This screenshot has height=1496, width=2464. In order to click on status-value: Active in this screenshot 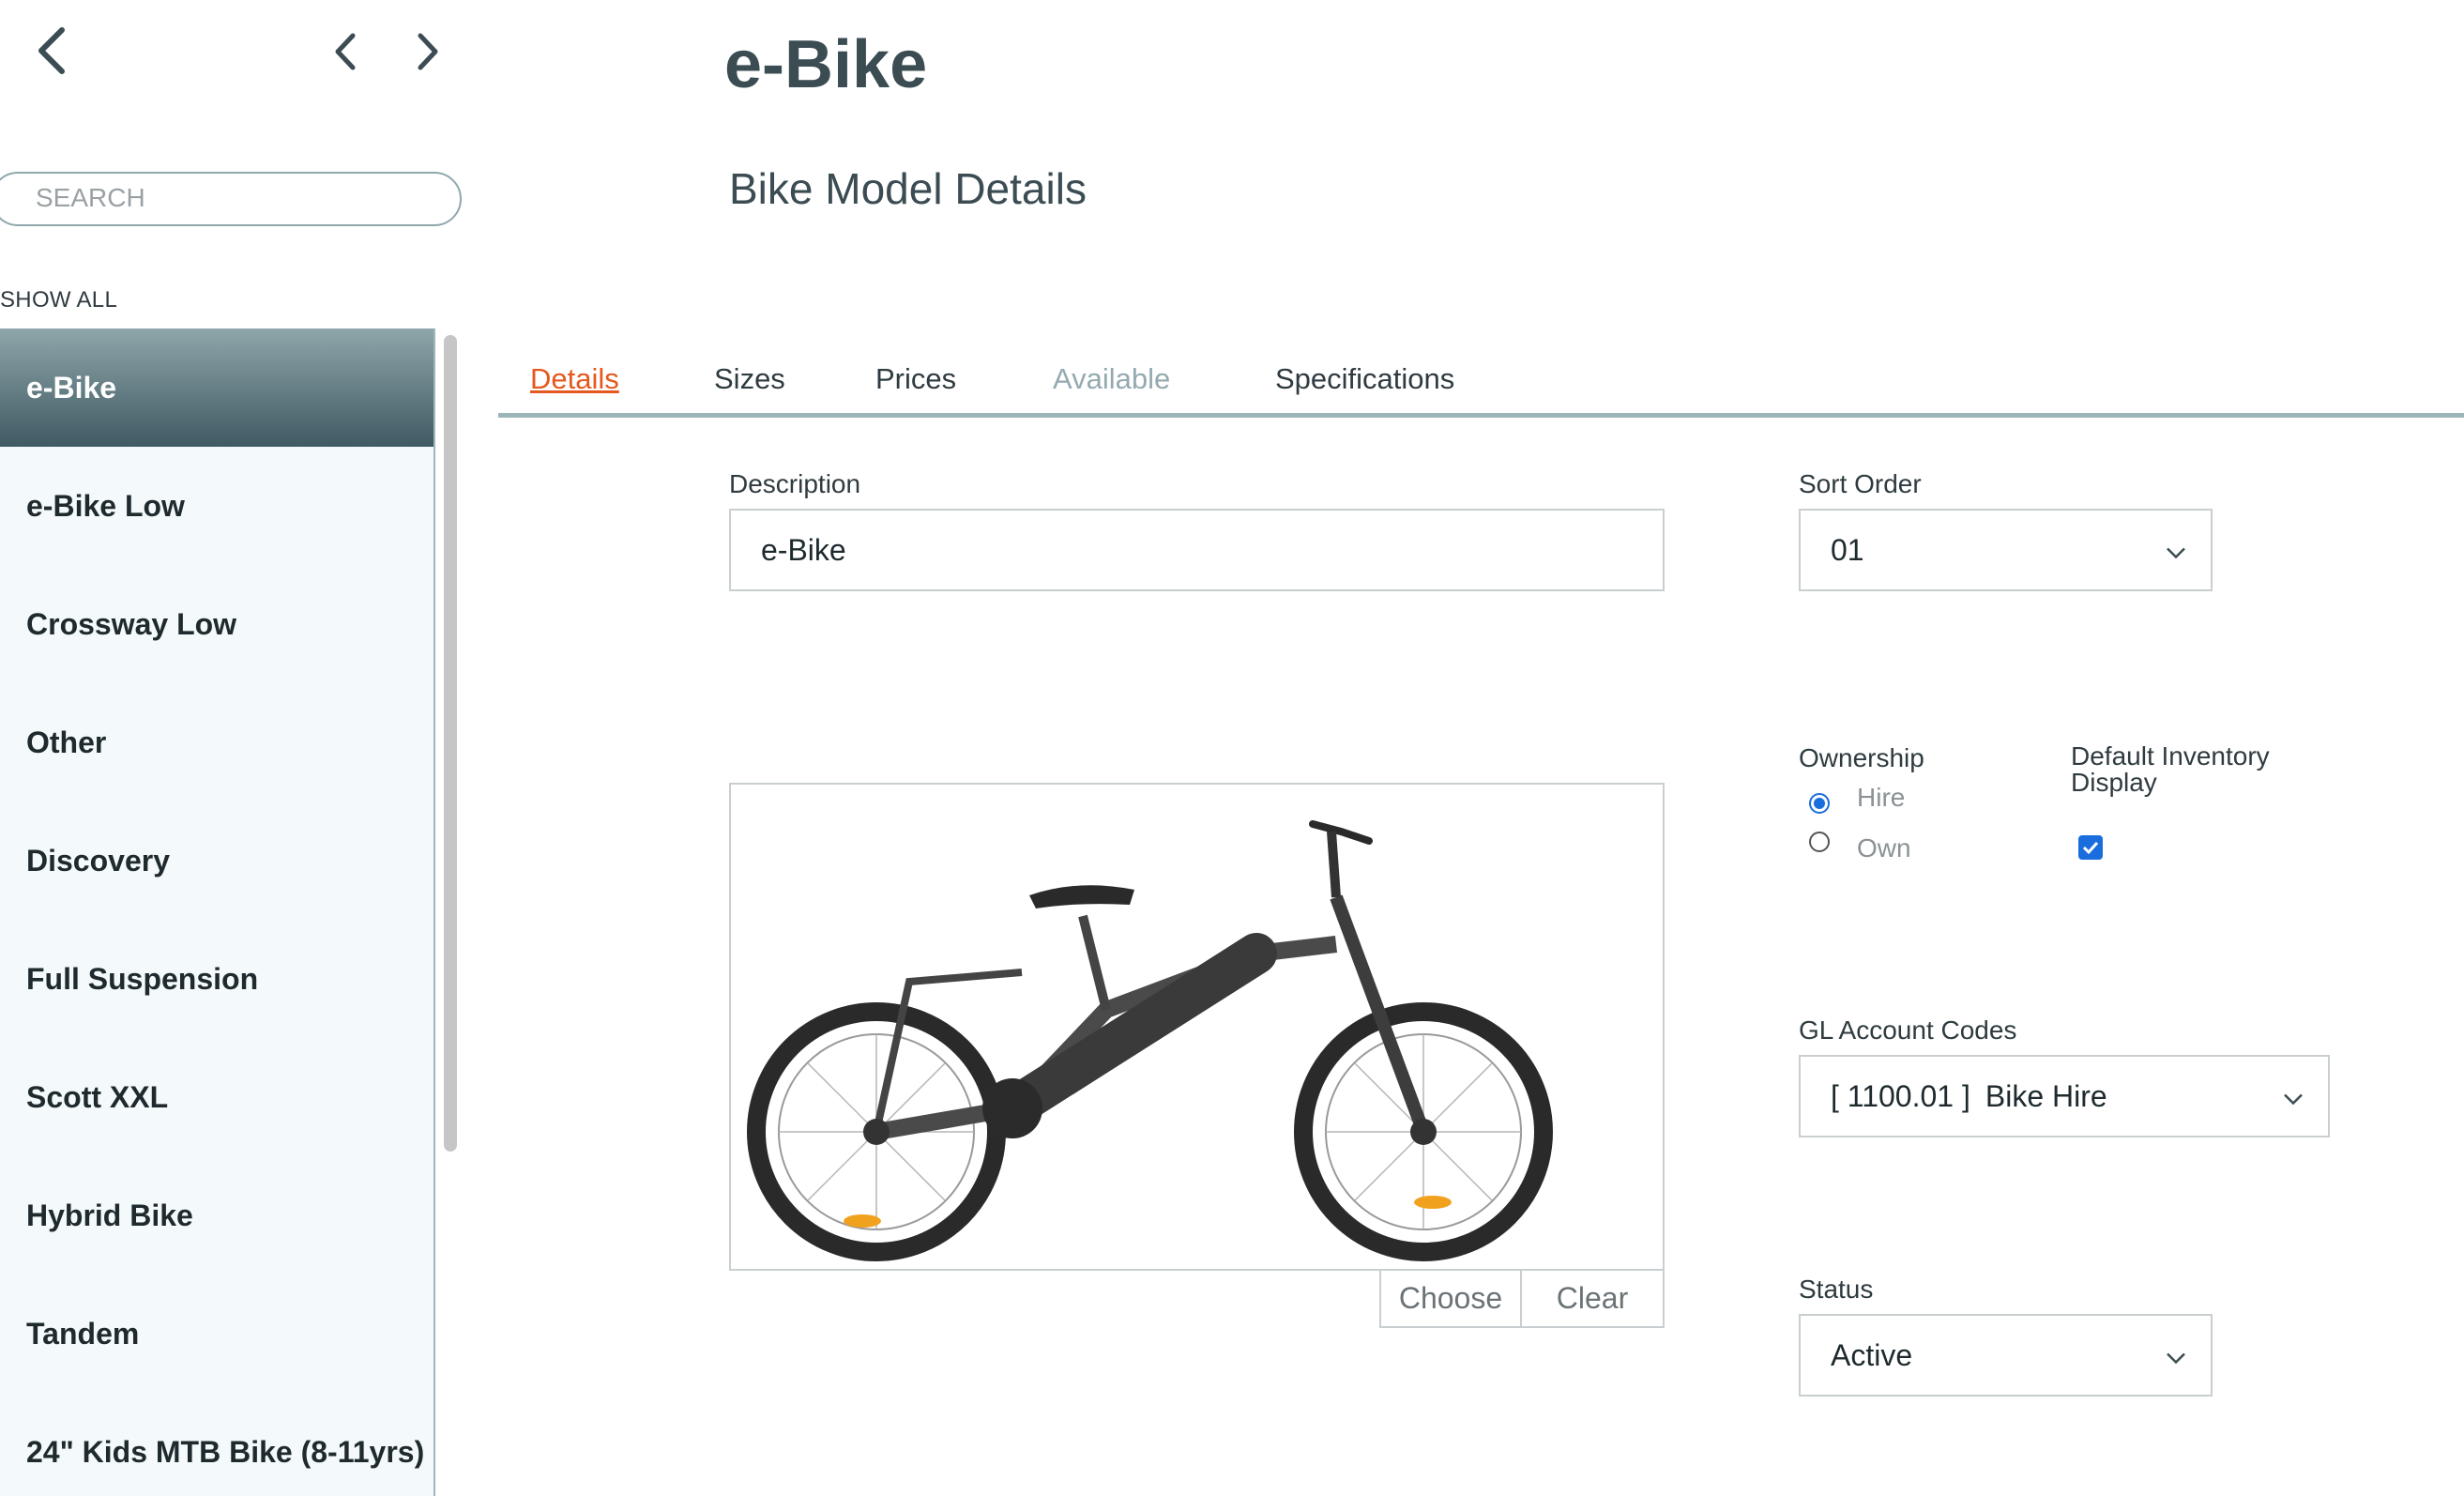, I will do `click(1872, 1354)`.